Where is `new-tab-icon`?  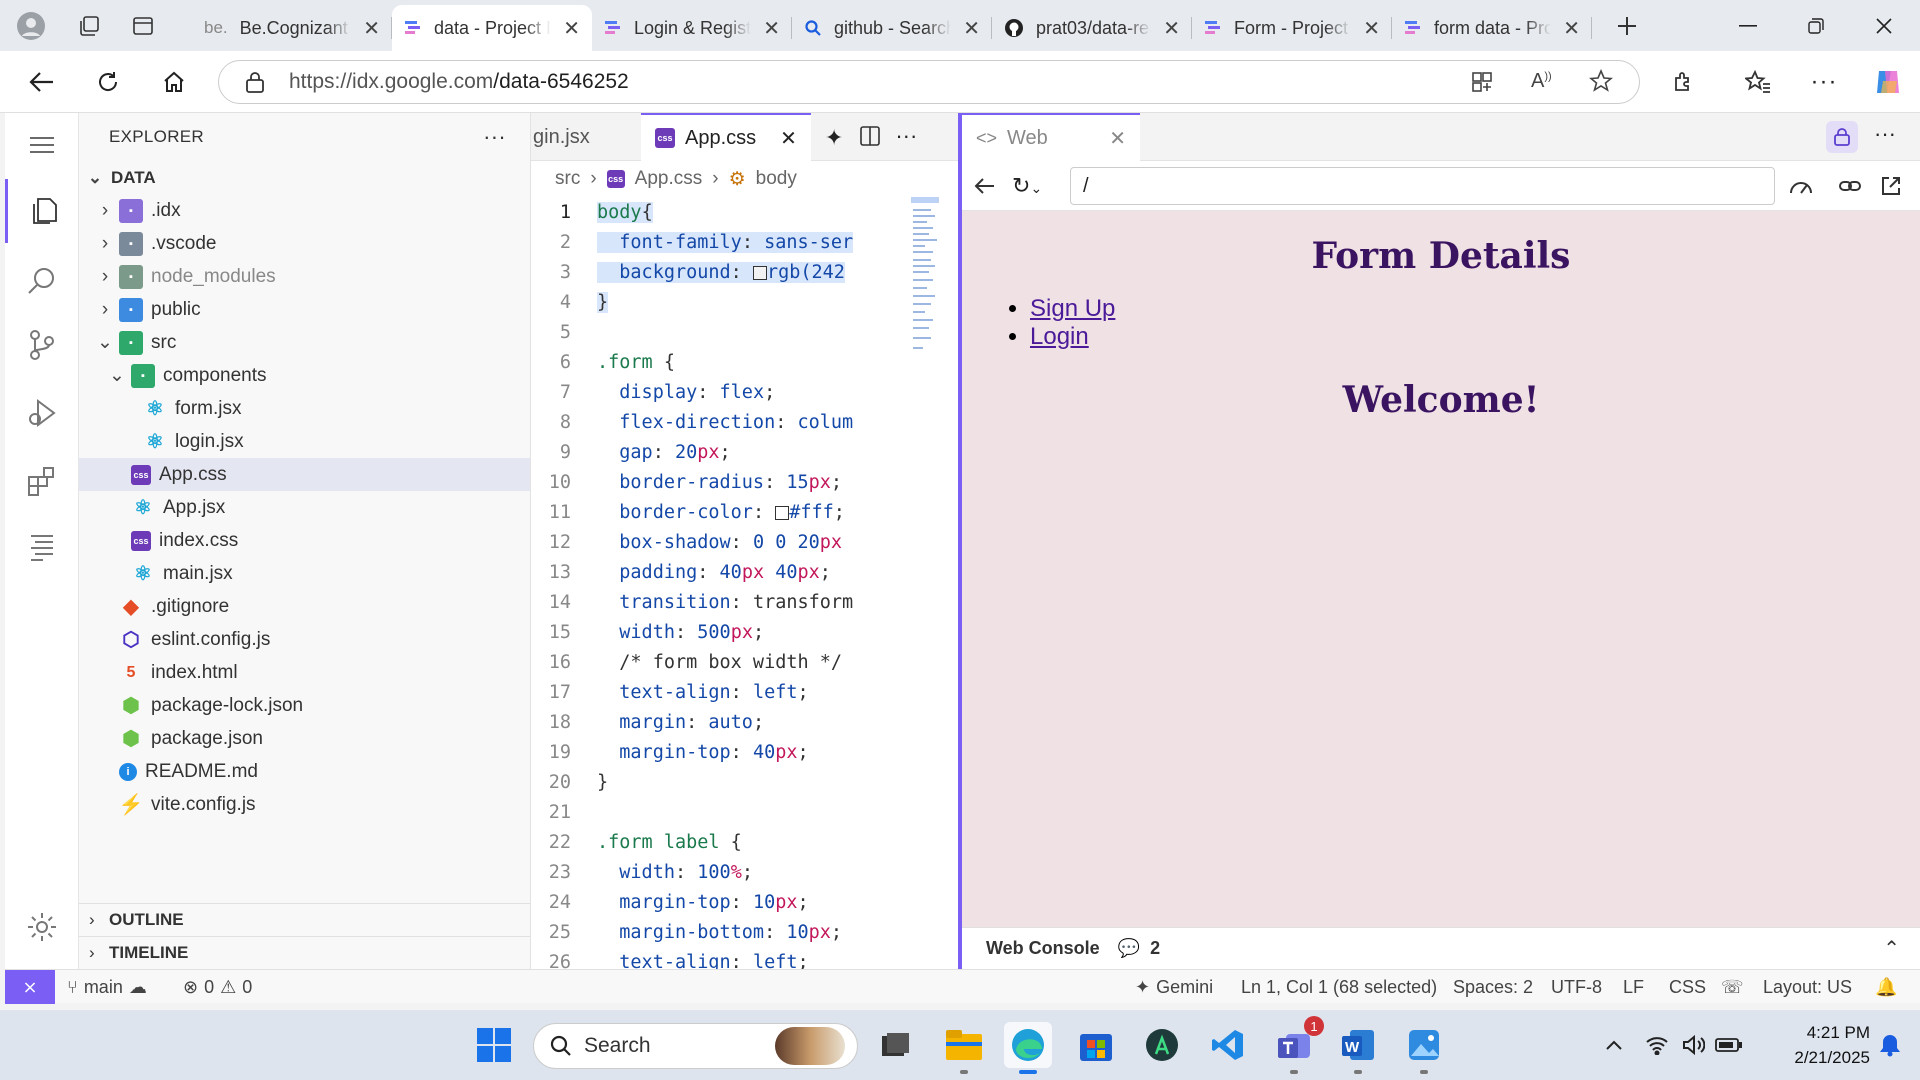
new-tab-icon is located at coordinates (1627, 25).